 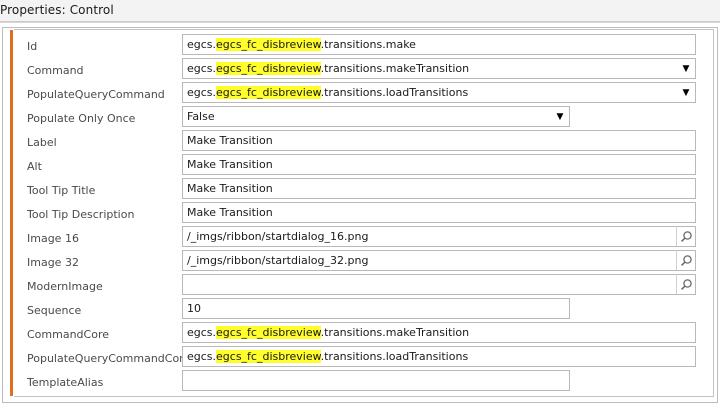 What do you see at coordinates (96, 94) in the screenshot?
I see `property-label-populate-query-command: PopulateQueryCommand` at bounding box center [96, 94].